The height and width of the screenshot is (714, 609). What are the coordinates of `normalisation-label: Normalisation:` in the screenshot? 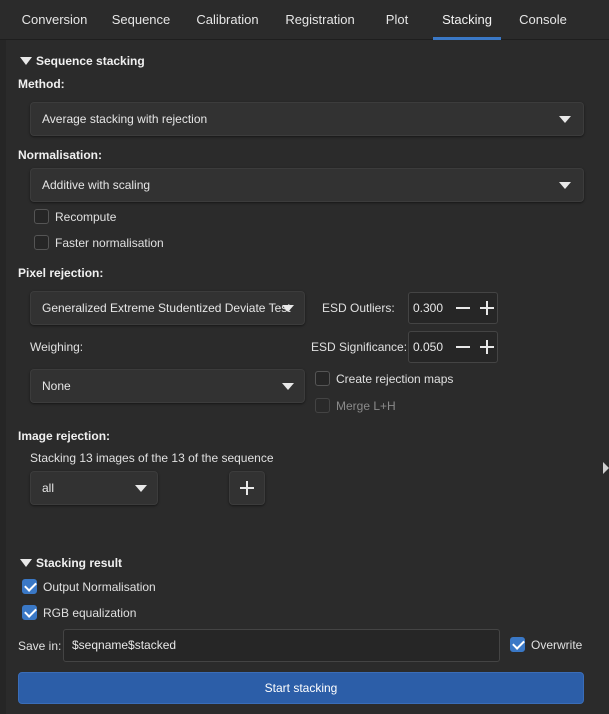 It's located at (60, 155).